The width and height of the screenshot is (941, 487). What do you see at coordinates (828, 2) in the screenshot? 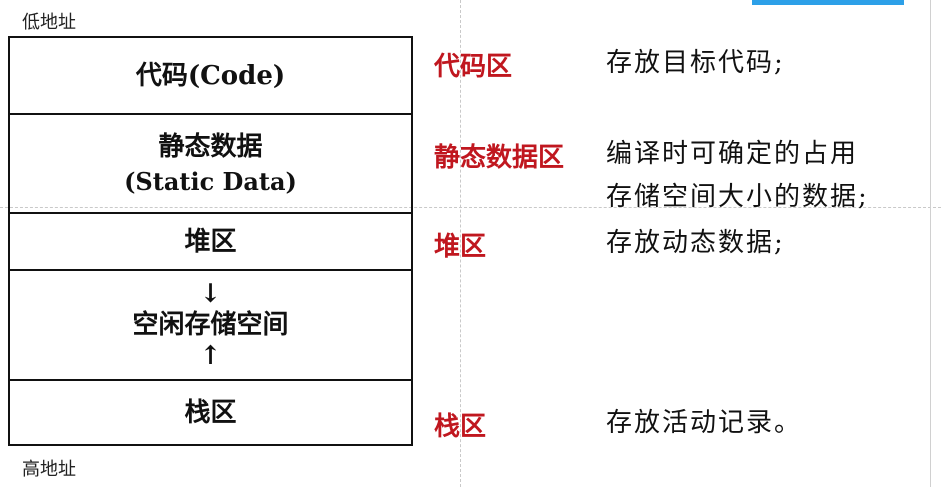
I see `top-accent-bar` at bounding box center [828, 2].